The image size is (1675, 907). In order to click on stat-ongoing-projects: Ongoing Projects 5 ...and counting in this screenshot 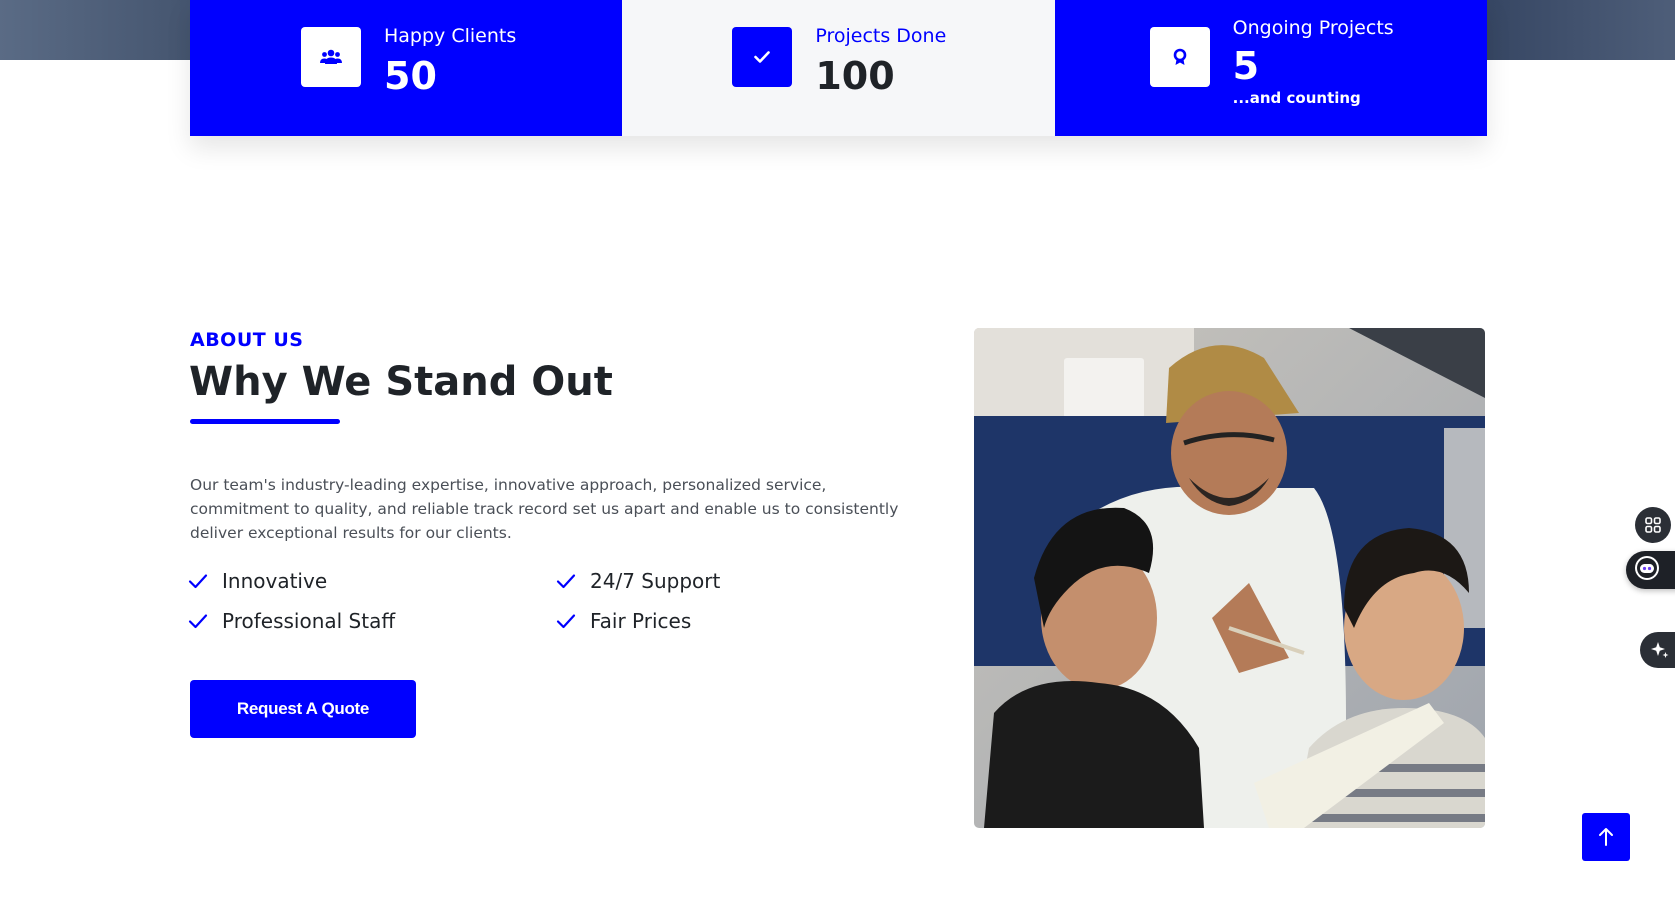, I will do `click(1270, 68)`.